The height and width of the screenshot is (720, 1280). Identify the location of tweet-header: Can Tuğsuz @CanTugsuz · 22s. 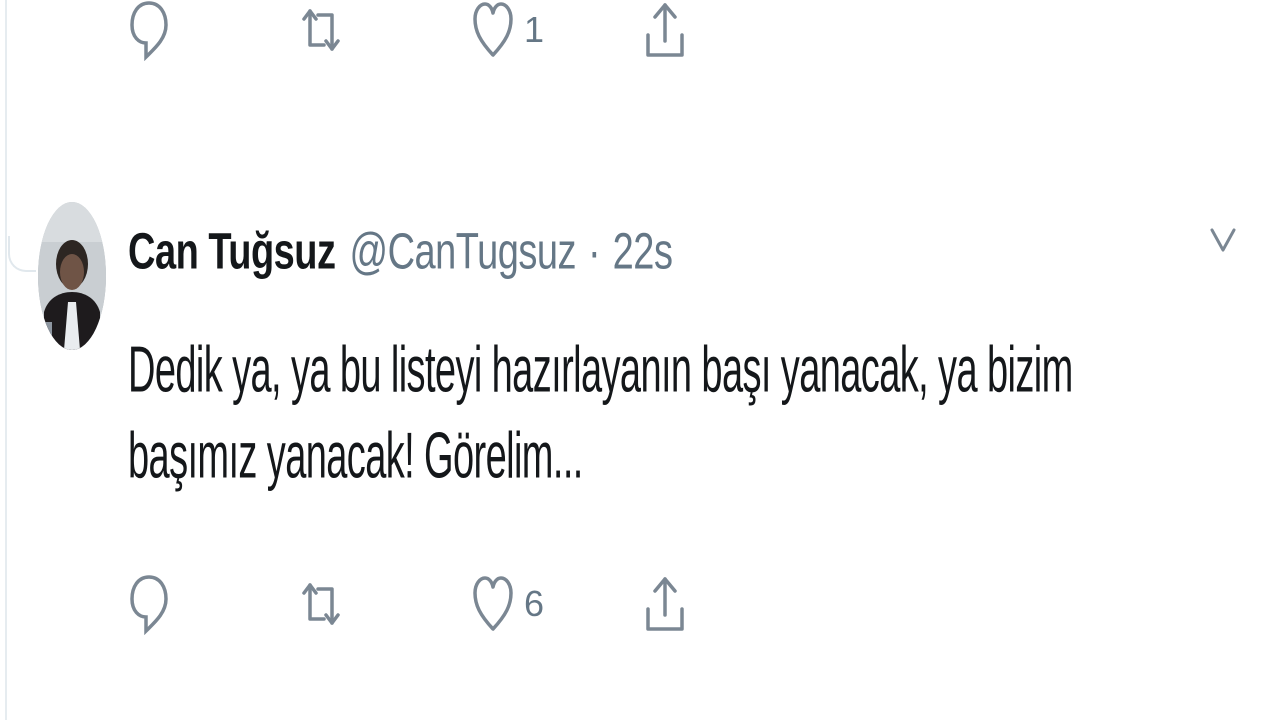
(400, 253).